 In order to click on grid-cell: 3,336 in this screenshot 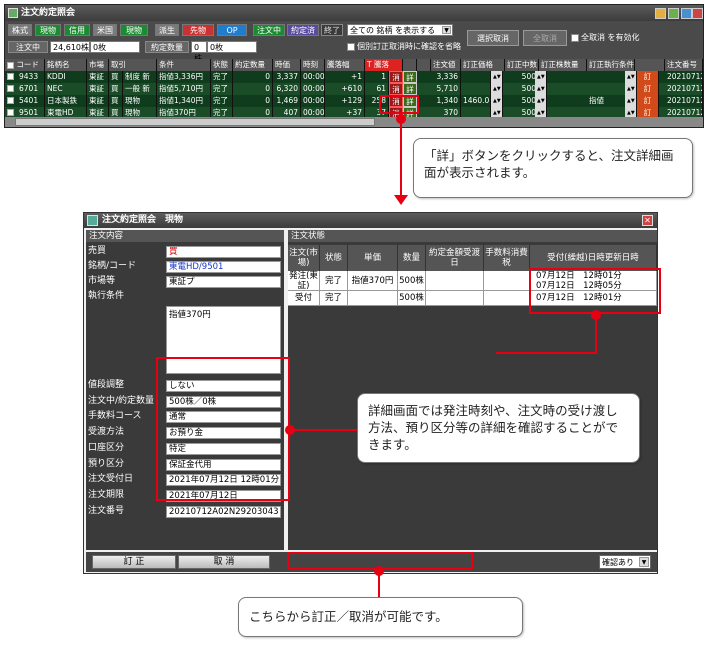, I will do `click(446, 77)`.